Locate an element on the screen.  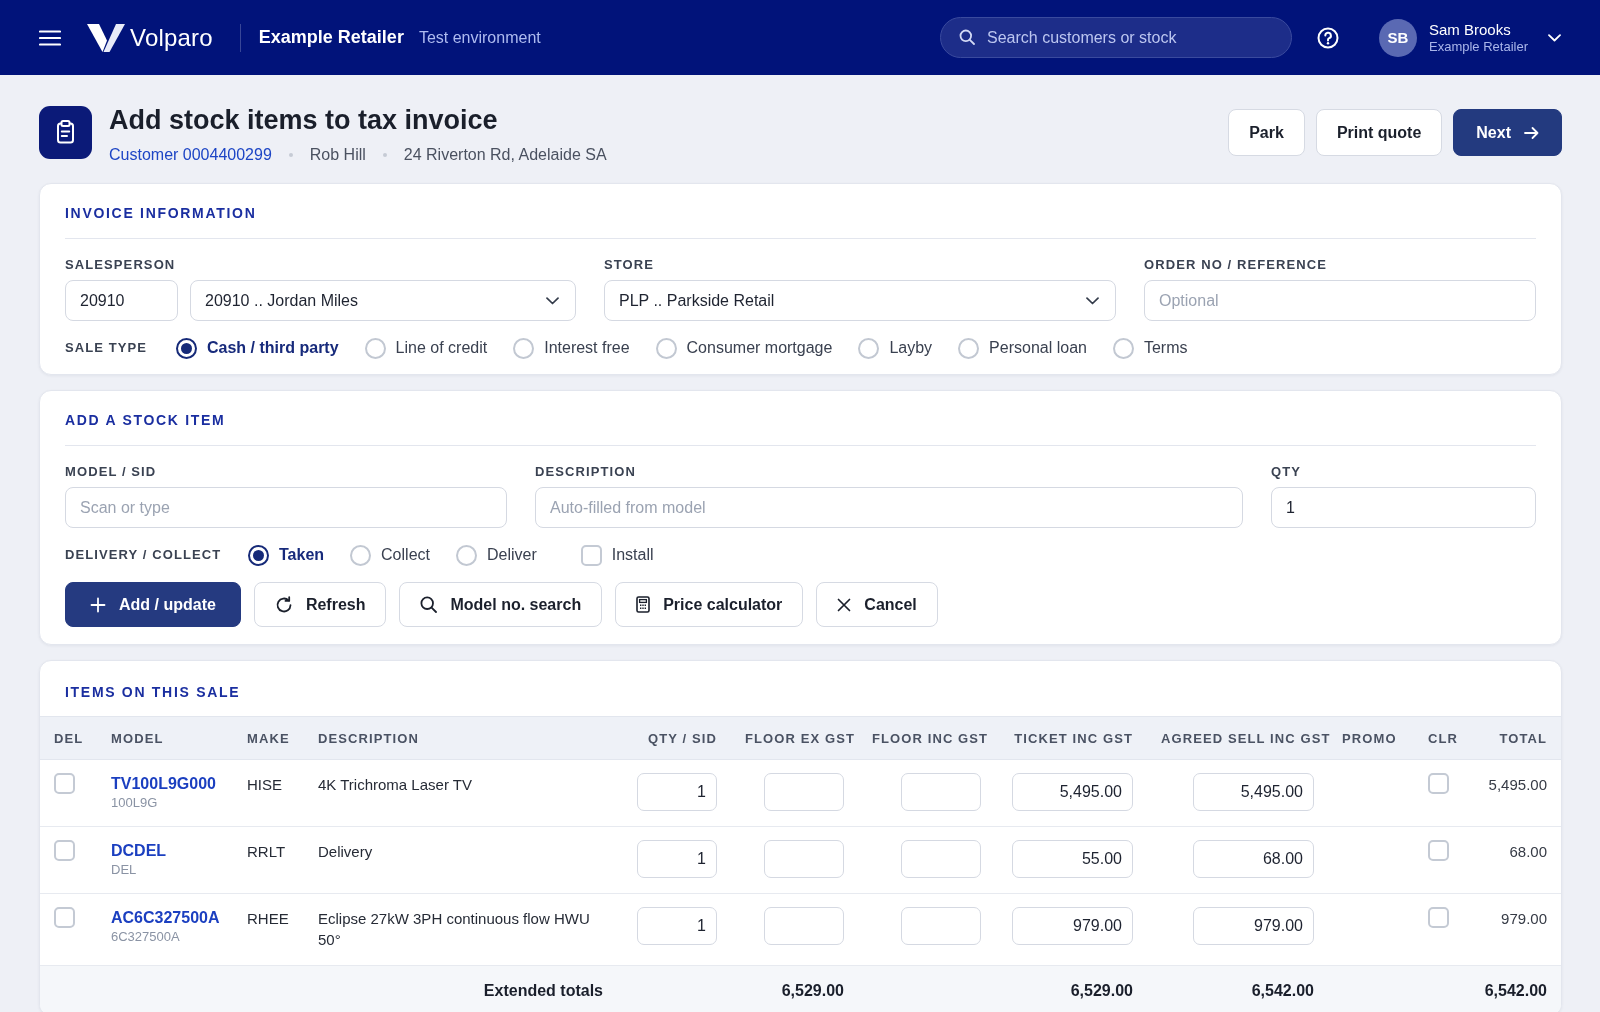
description-cell-text: Eclipse 27kW 3PH continuous flow HWU 50° is located at coordinates (454, 929).